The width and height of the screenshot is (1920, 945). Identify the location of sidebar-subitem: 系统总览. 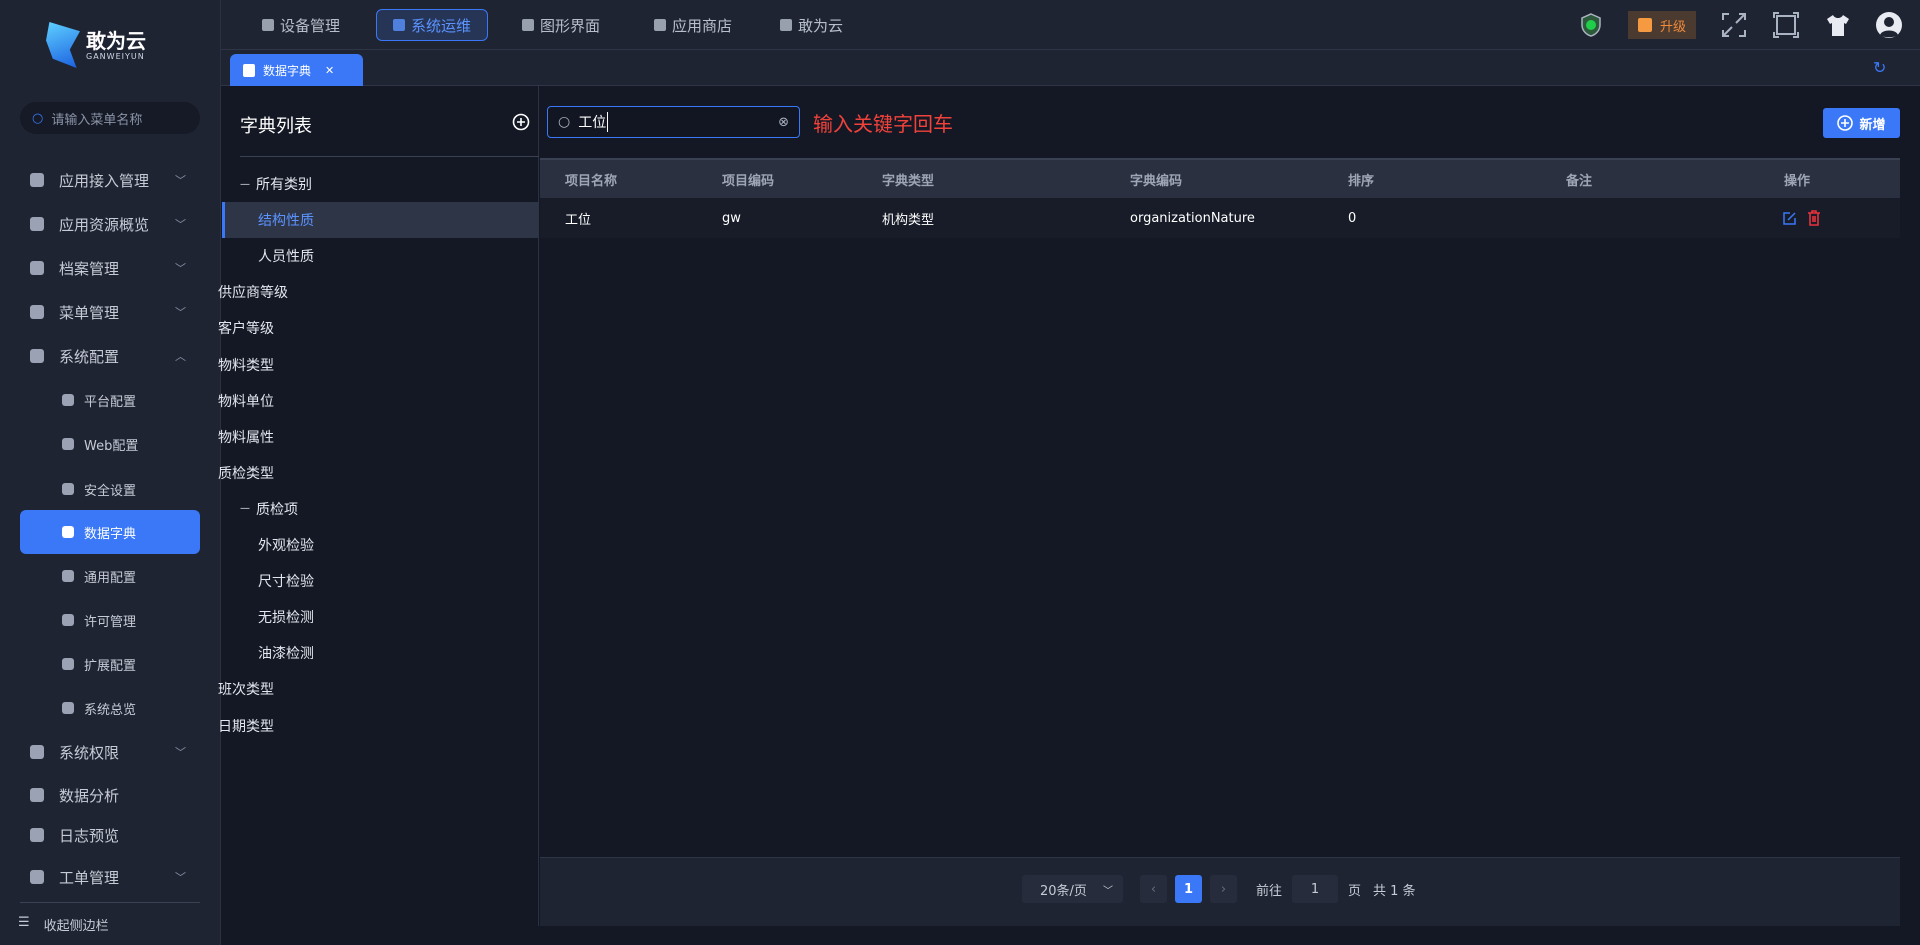
(110, 708).